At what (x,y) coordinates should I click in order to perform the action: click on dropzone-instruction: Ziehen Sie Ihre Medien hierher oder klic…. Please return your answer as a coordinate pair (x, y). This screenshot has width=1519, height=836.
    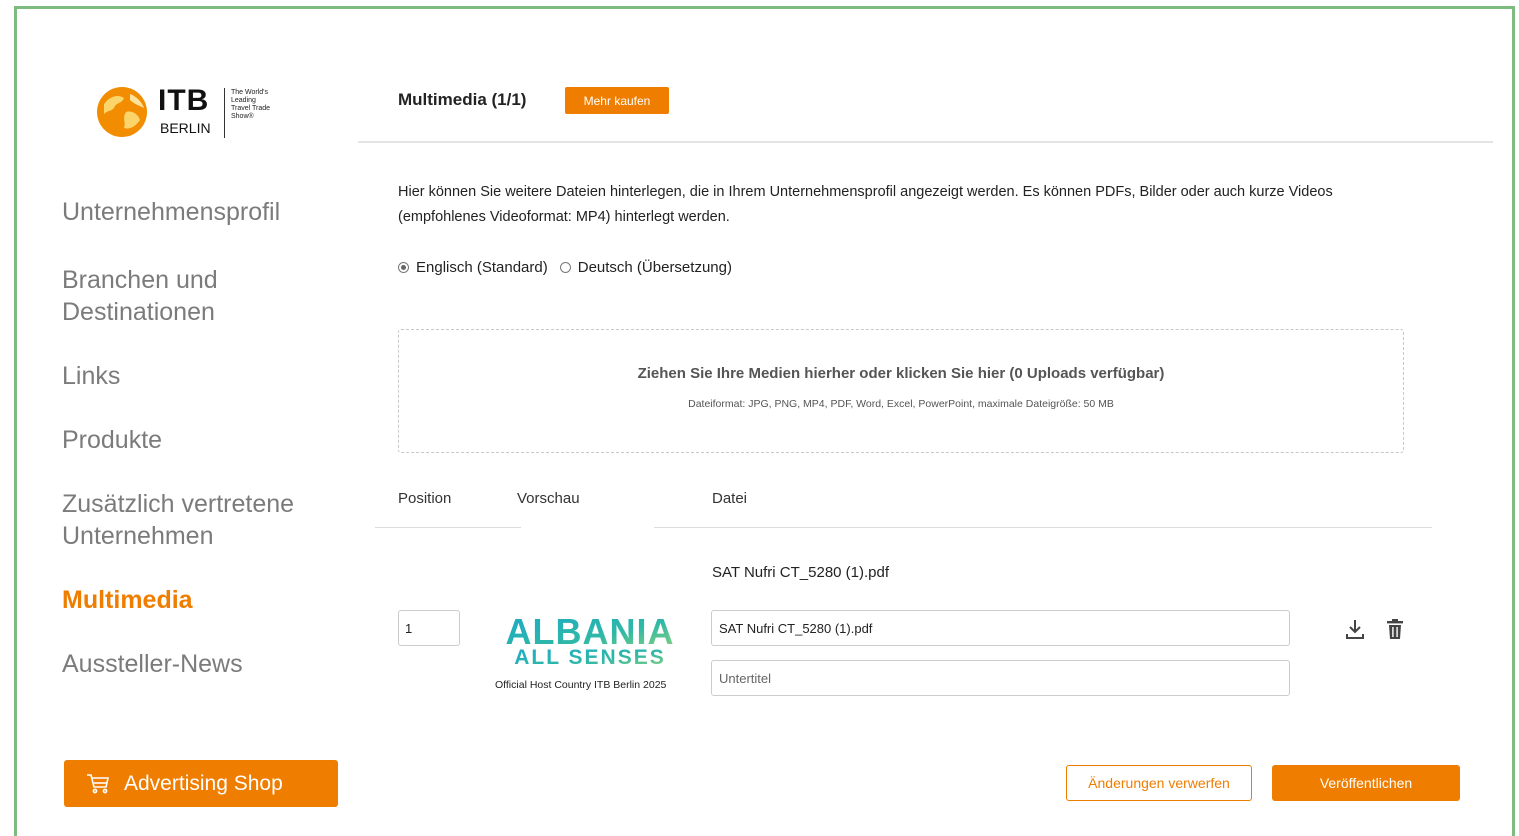
    Looking at the image, I should click on (901, 373).